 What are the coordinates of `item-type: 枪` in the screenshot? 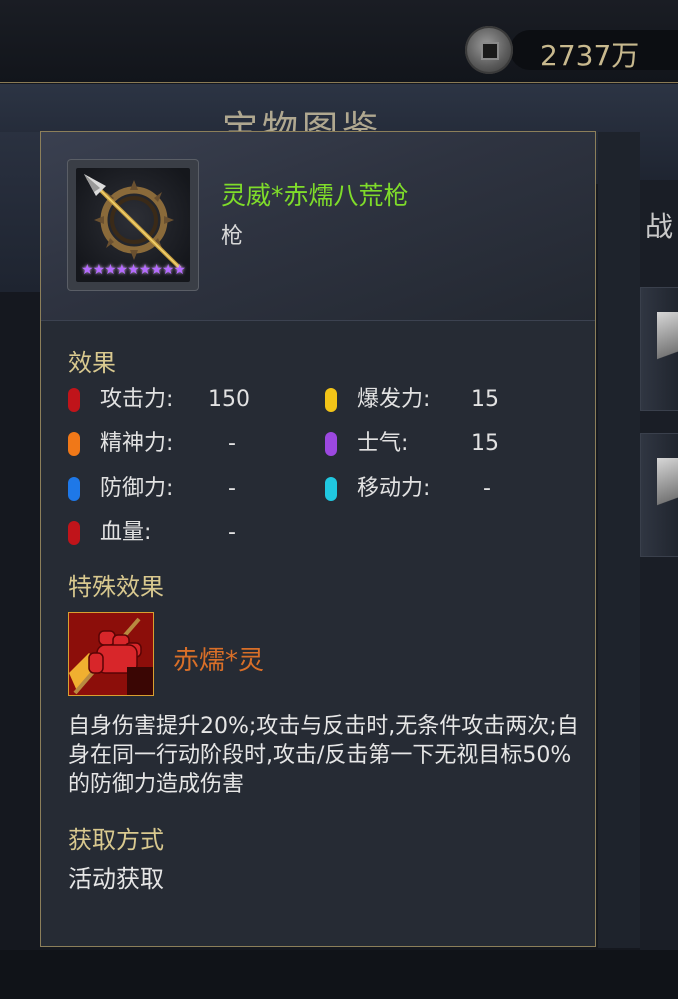 It's located at (232, 236).